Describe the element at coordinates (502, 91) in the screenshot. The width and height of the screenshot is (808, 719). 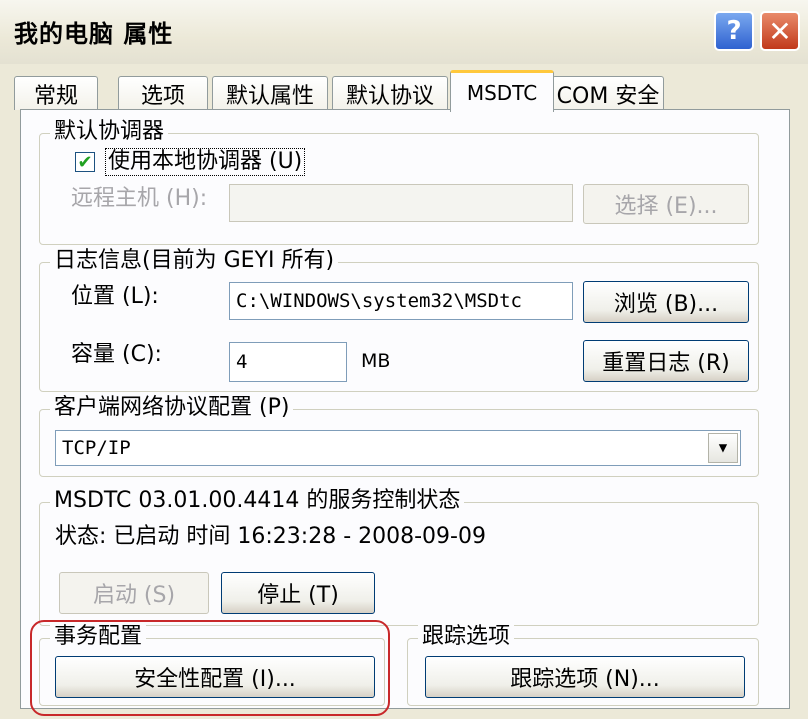
I see `tab-msdtc: MSDTC` at that location.